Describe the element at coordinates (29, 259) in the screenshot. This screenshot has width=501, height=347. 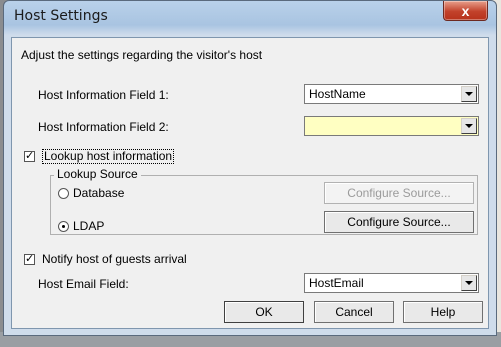
I see `notify-host-checkbox: ✓` at that location.